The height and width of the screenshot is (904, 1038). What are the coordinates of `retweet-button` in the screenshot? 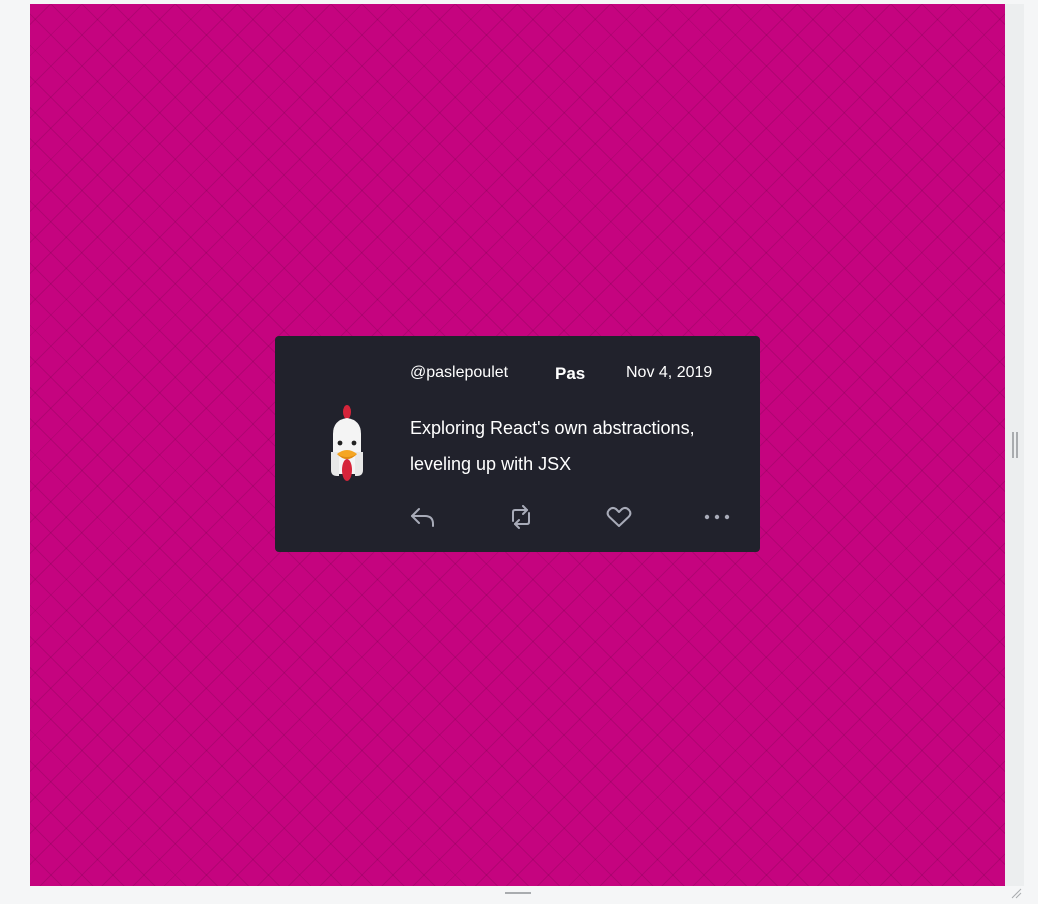 It's located at (521, 517).